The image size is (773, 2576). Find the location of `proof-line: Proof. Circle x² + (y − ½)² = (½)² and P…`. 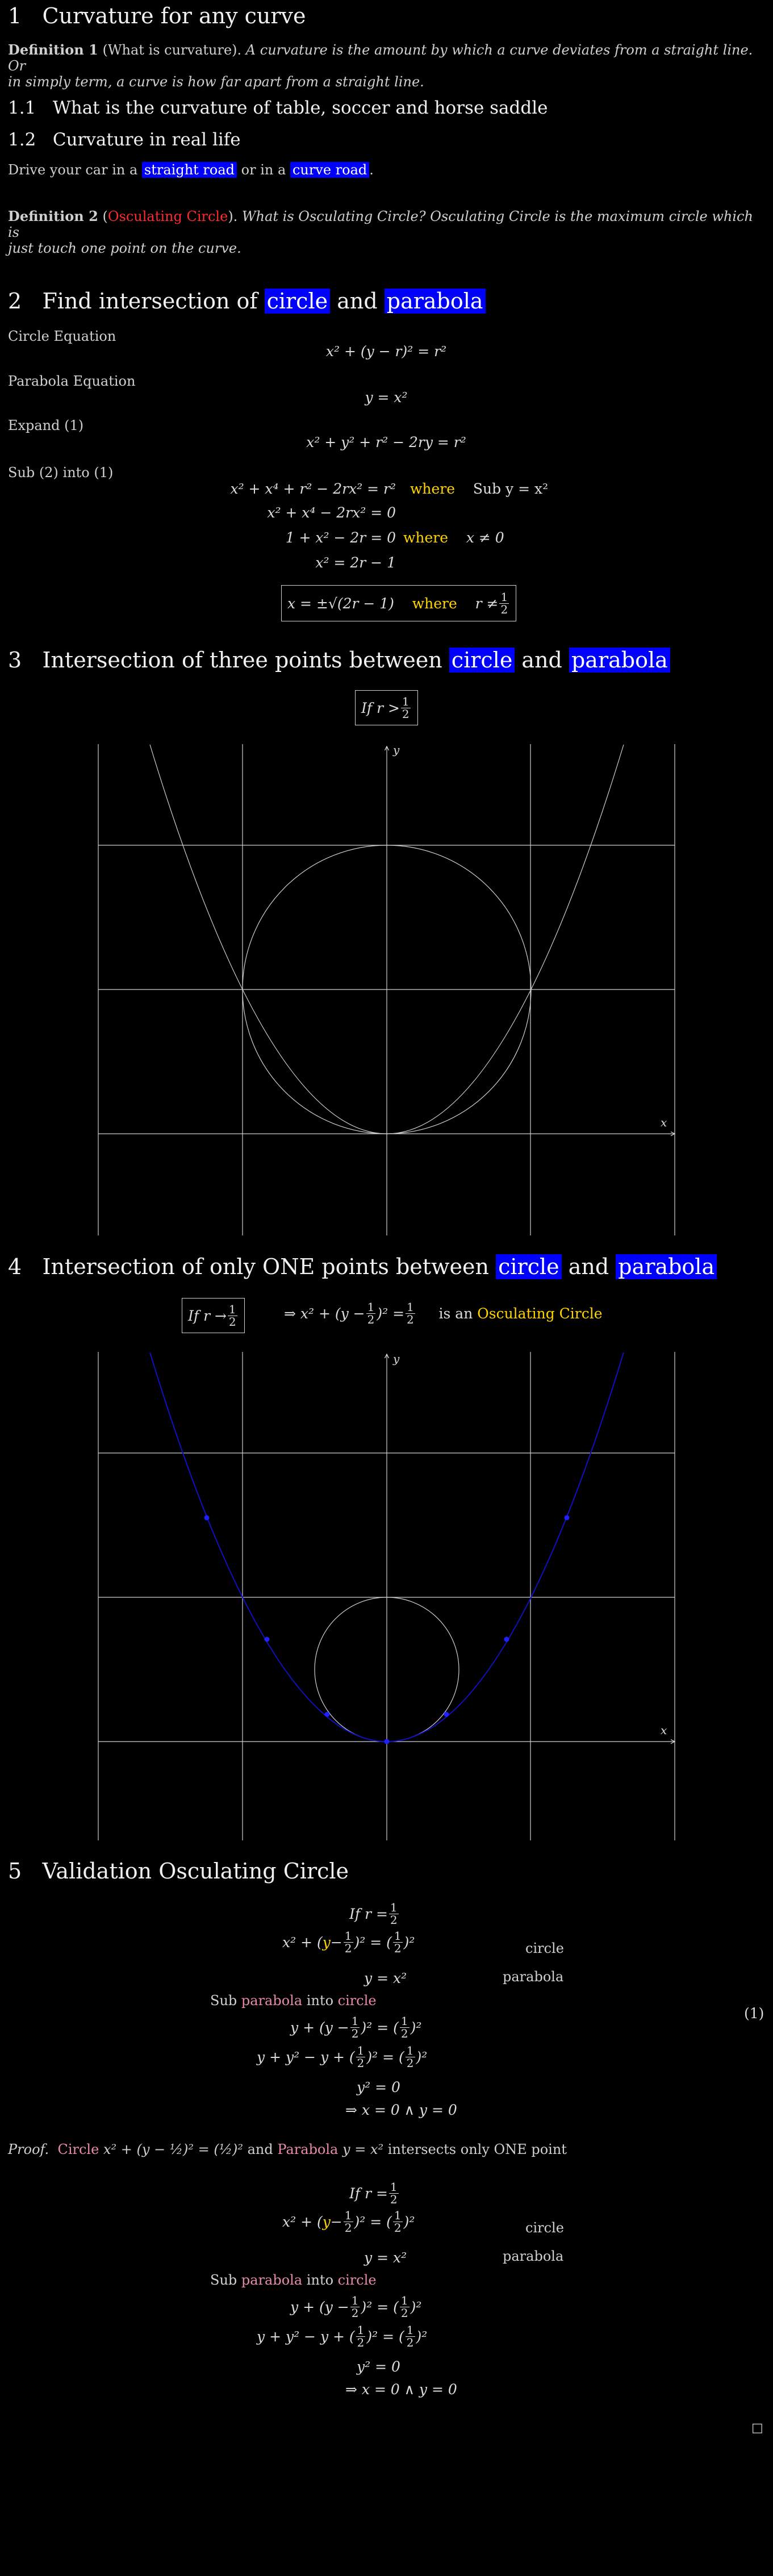

proof-line: Proof. Circle x² + (y − ½)² = (½)² and P… is located at coordinates (288, 2149).